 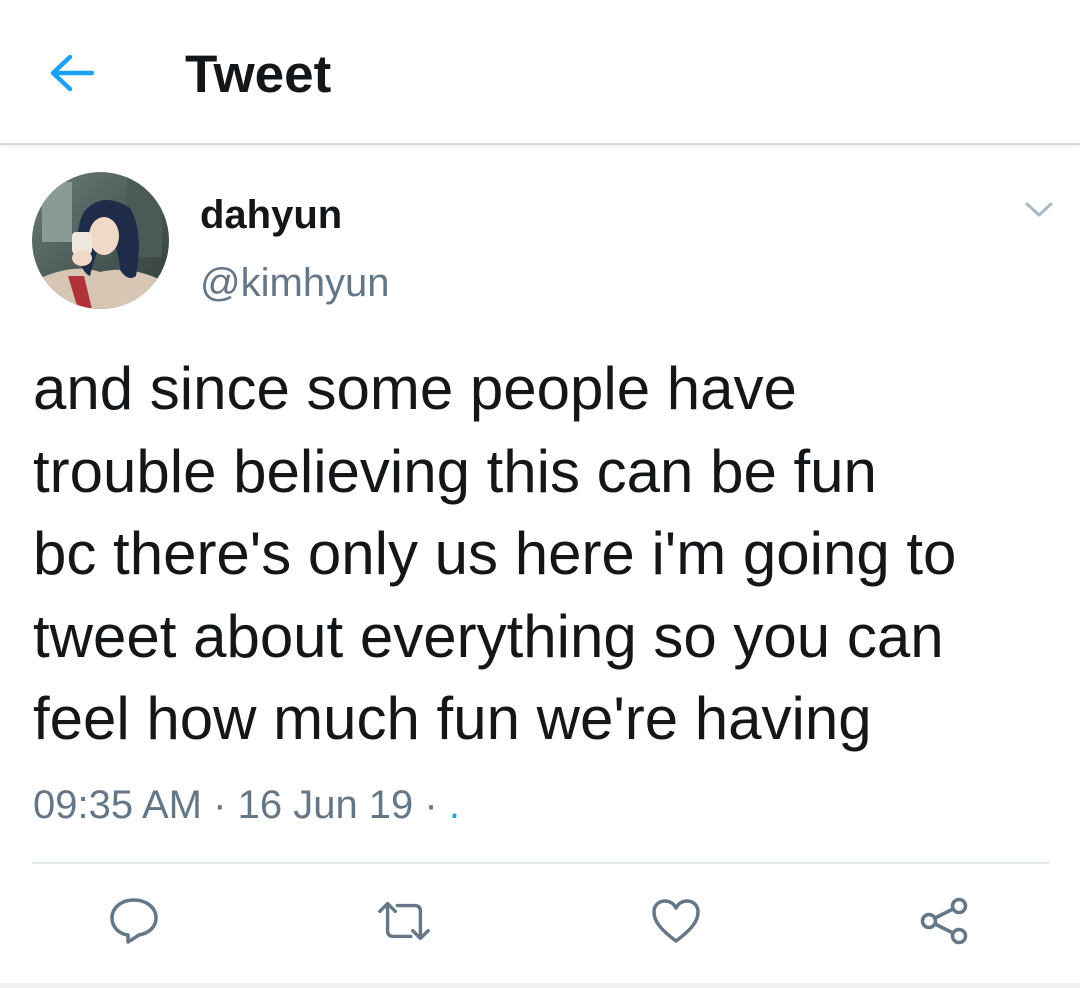 I want to click on divider, so click(x=540, y=863).